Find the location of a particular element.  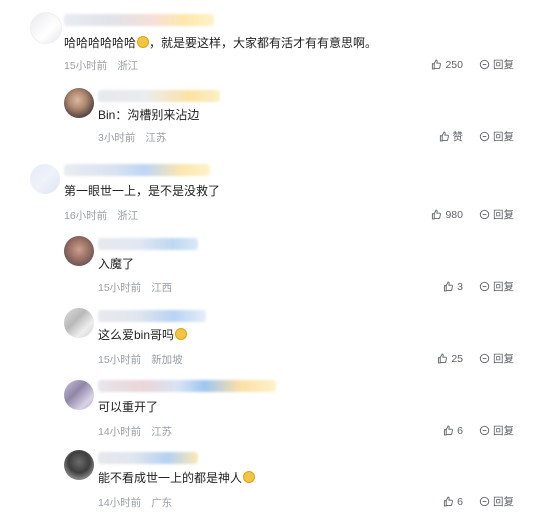

like-button: 980 is located at coordinates (447, 215).